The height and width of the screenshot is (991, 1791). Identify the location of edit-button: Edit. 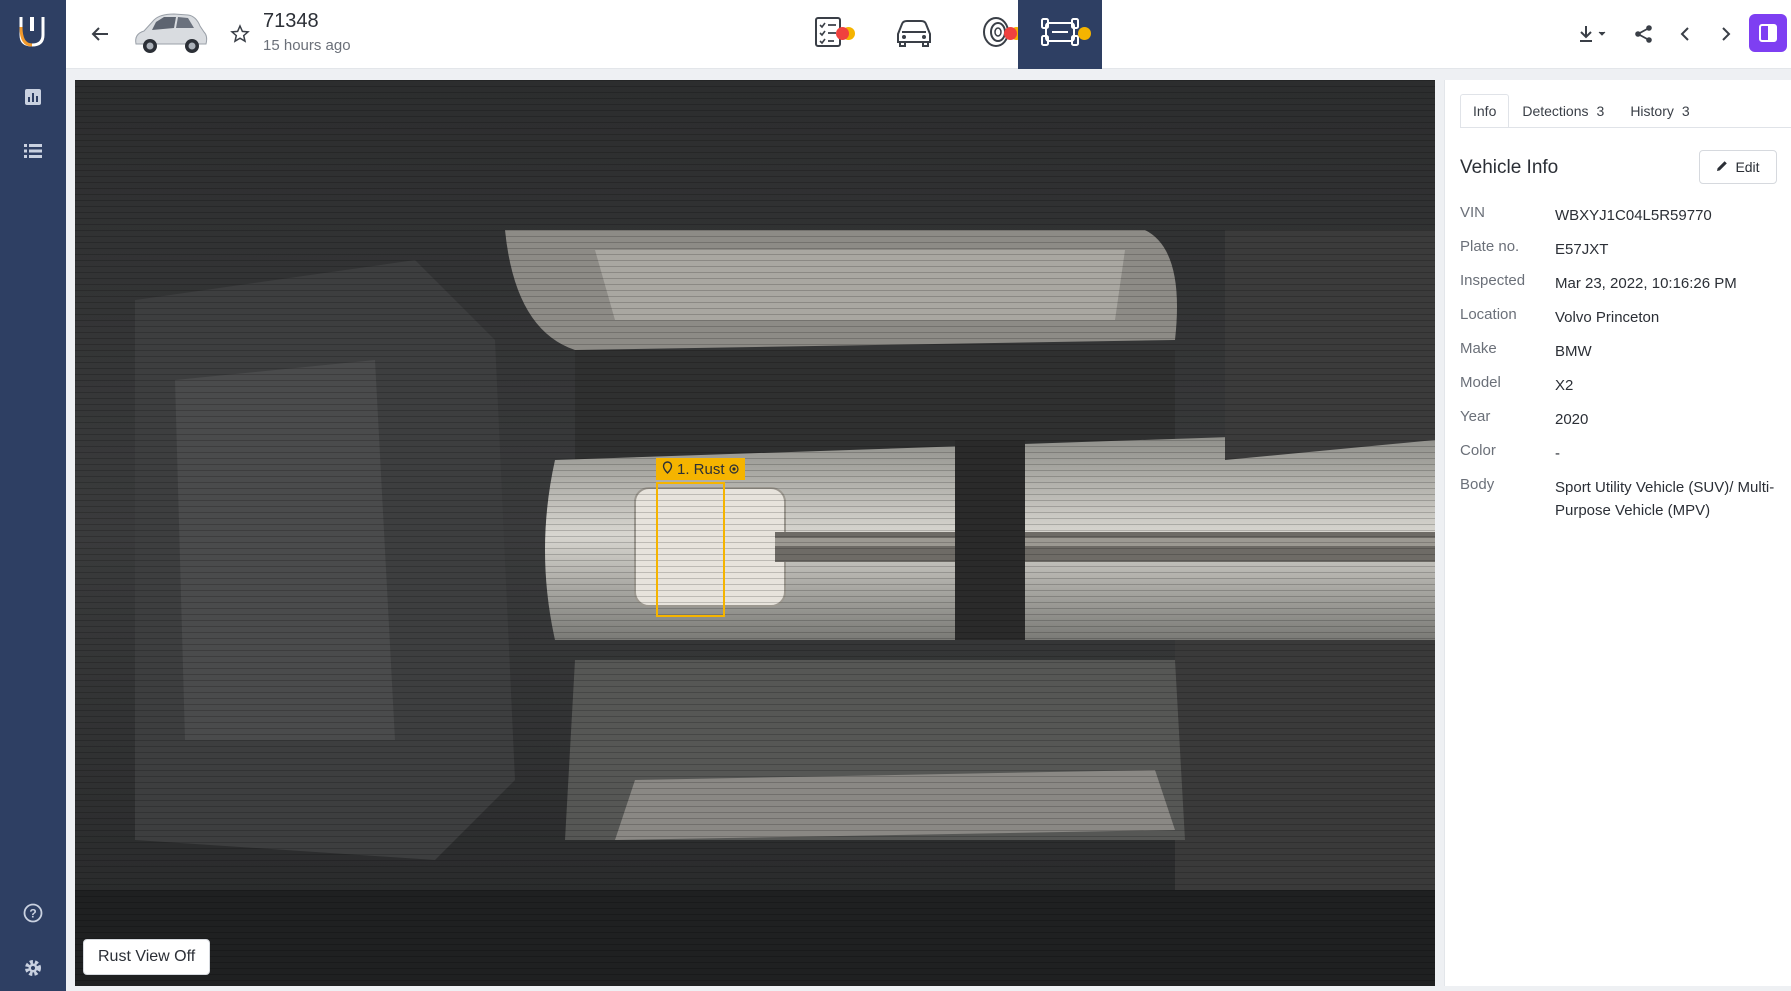
(1738, 167).